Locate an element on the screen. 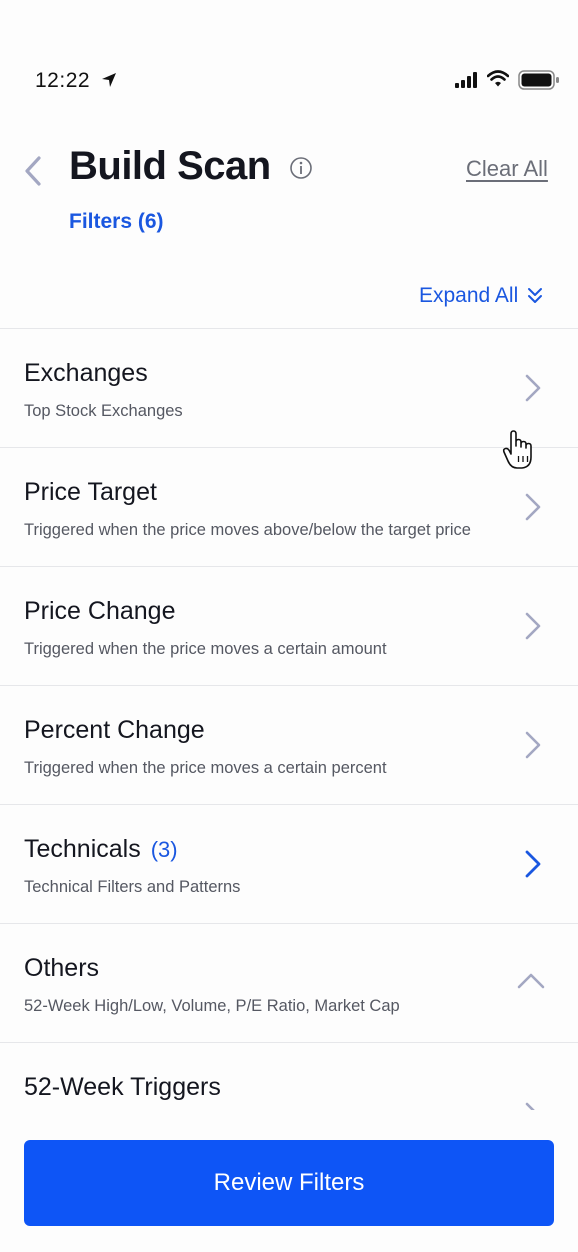  status-time: 12:22 is located at coordinates (63, 80).